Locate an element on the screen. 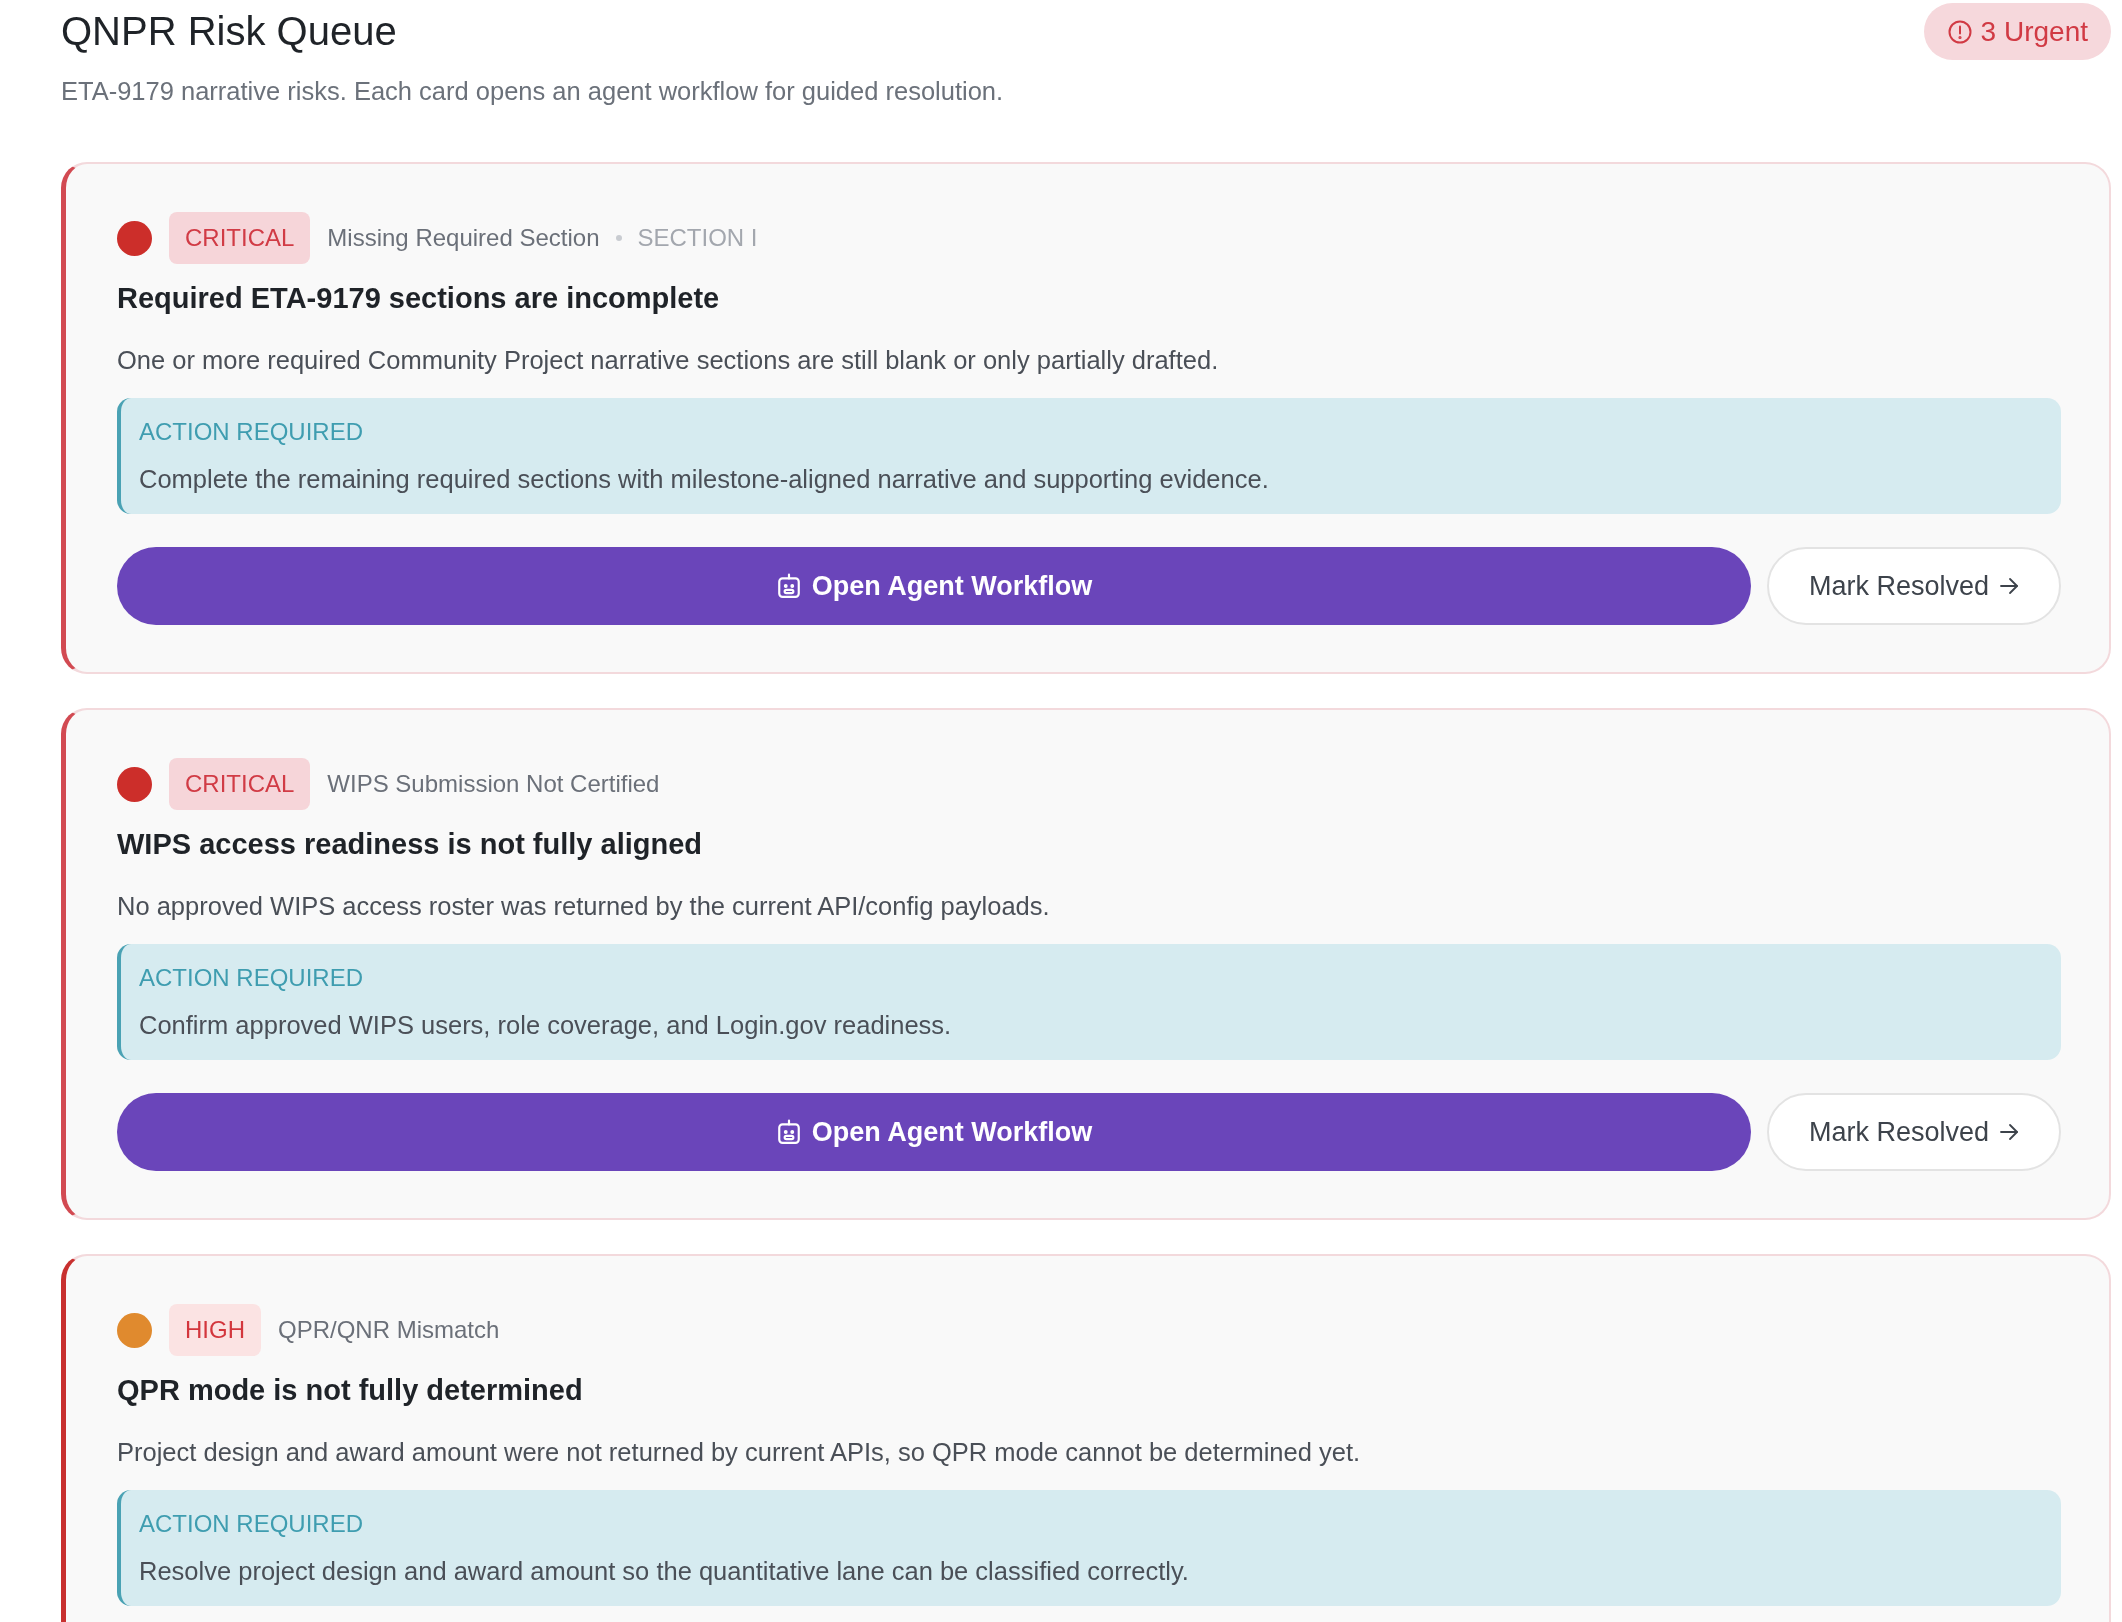  urgent-count: 3 Urgent is located at coordinates (2034, 31).